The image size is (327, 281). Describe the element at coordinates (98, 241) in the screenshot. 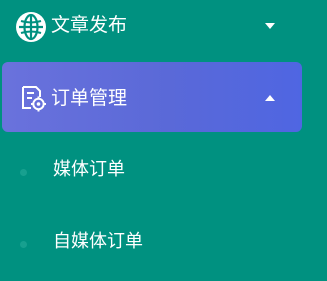

I see `submenu-item-self-media-orders-label: 自媒体订单` at that location.